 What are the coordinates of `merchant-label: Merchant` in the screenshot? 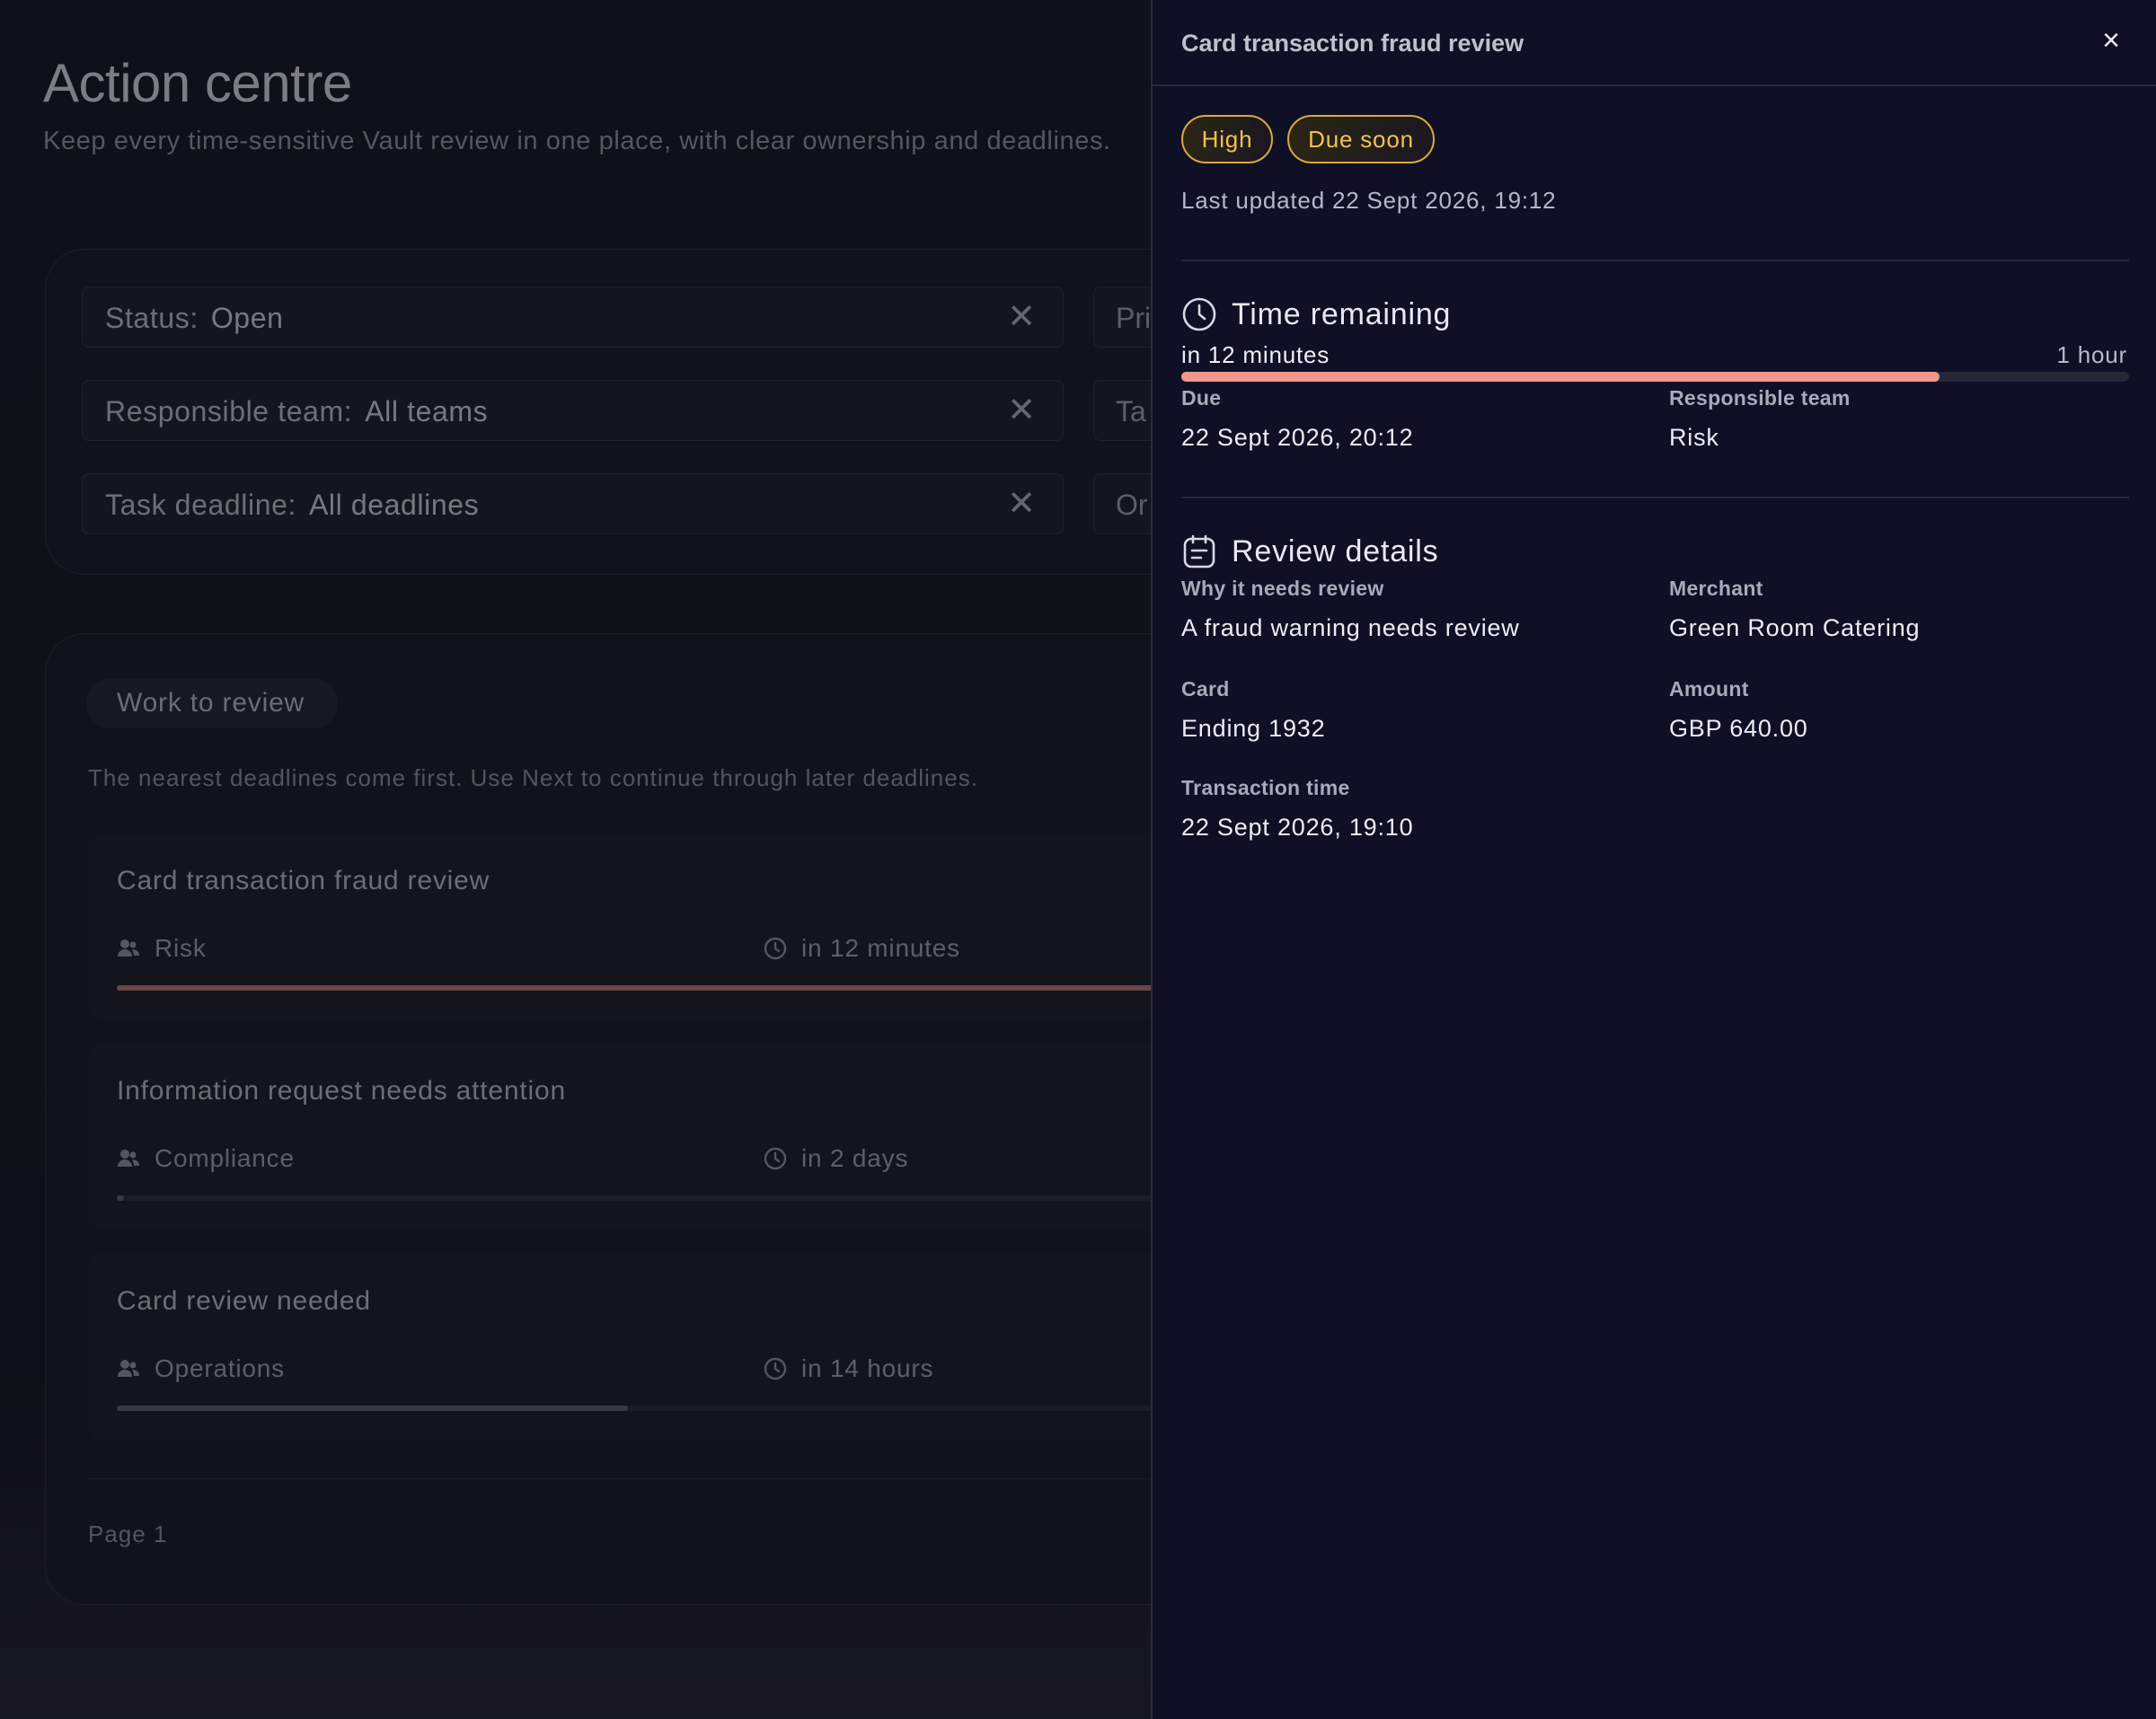 It's located at (1716, 588).